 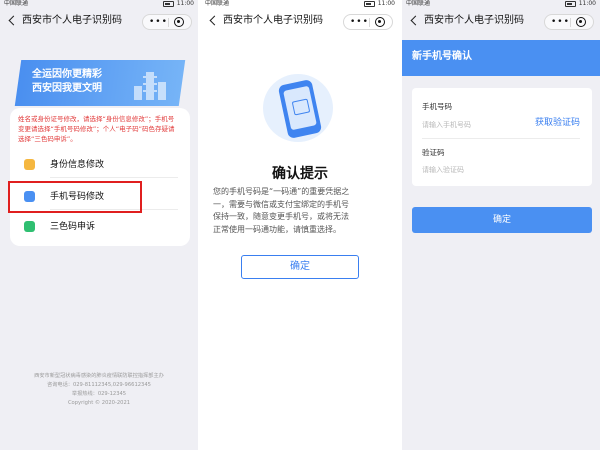 What do you see at coordinates (99, 403) in the screenshot?
I see `footer-copyright: Copyright © 2020-2021` at bounding box center [99, 403].